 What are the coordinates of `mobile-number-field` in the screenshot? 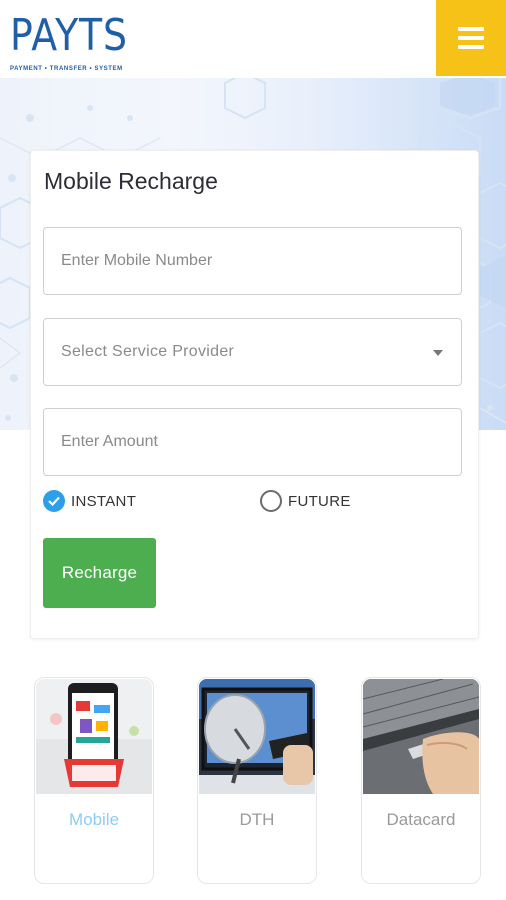 It's located at (252, 261).